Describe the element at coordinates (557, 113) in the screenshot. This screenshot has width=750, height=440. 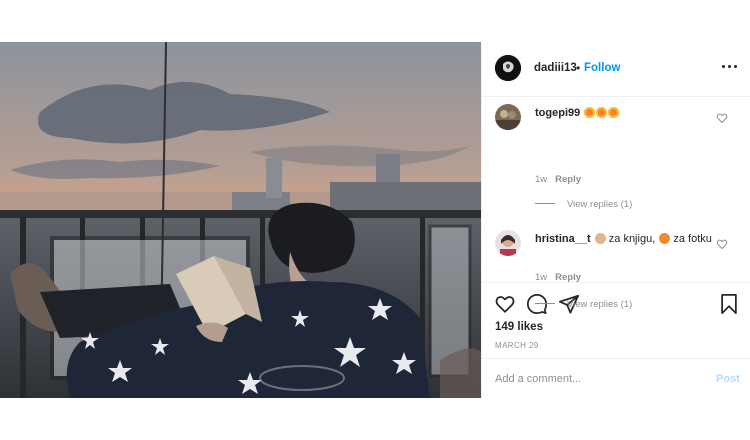
I see `comment-username: togepi99` at that location.